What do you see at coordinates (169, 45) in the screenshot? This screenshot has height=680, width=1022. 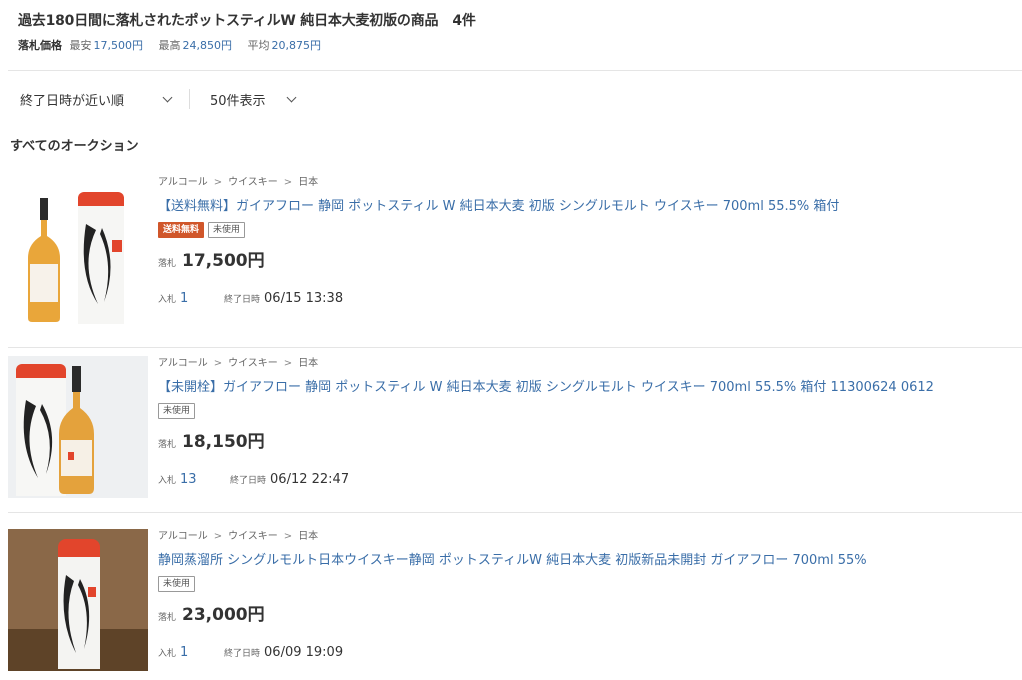 I see `max-label: 最高` at bounding box center [169, 45].